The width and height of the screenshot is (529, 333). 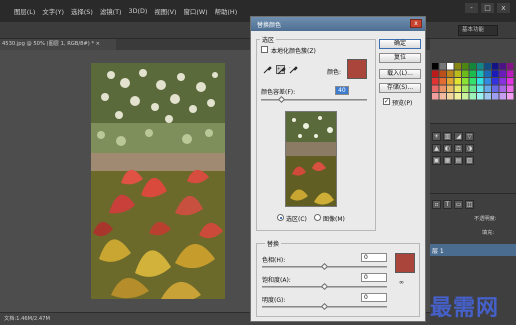 I want to click on lightness-field: 0, so click(x=374, y=297).